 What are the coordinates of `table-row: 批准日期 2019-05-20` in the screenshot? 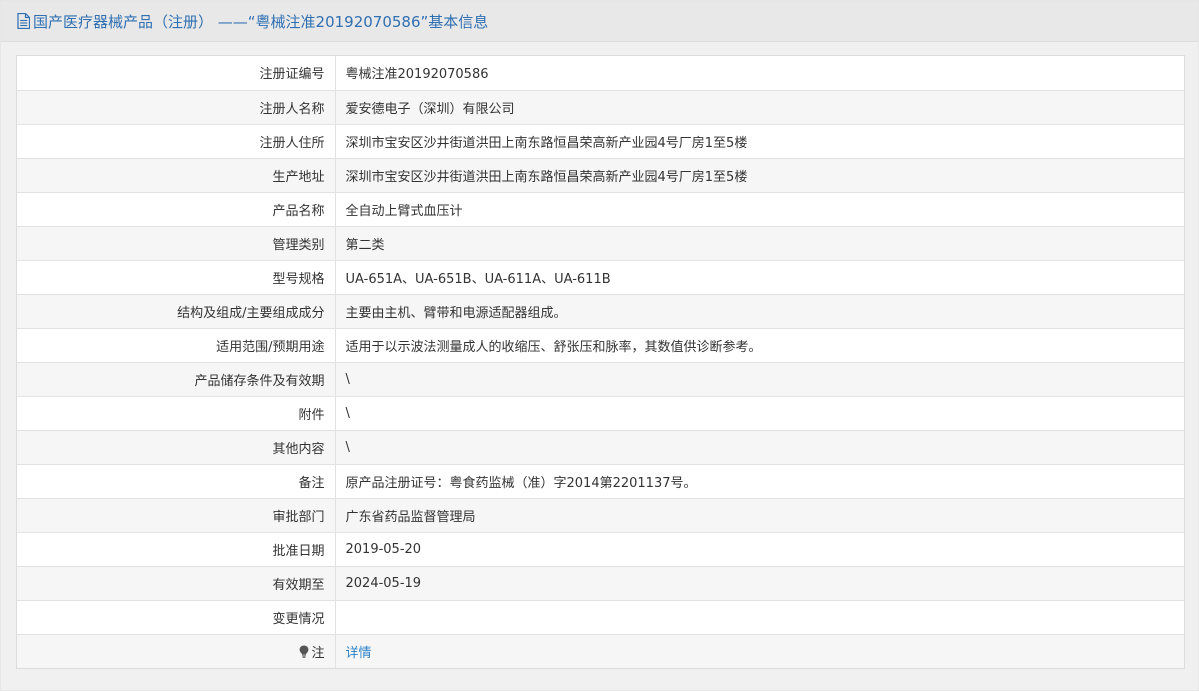 It's located at (600, 549).